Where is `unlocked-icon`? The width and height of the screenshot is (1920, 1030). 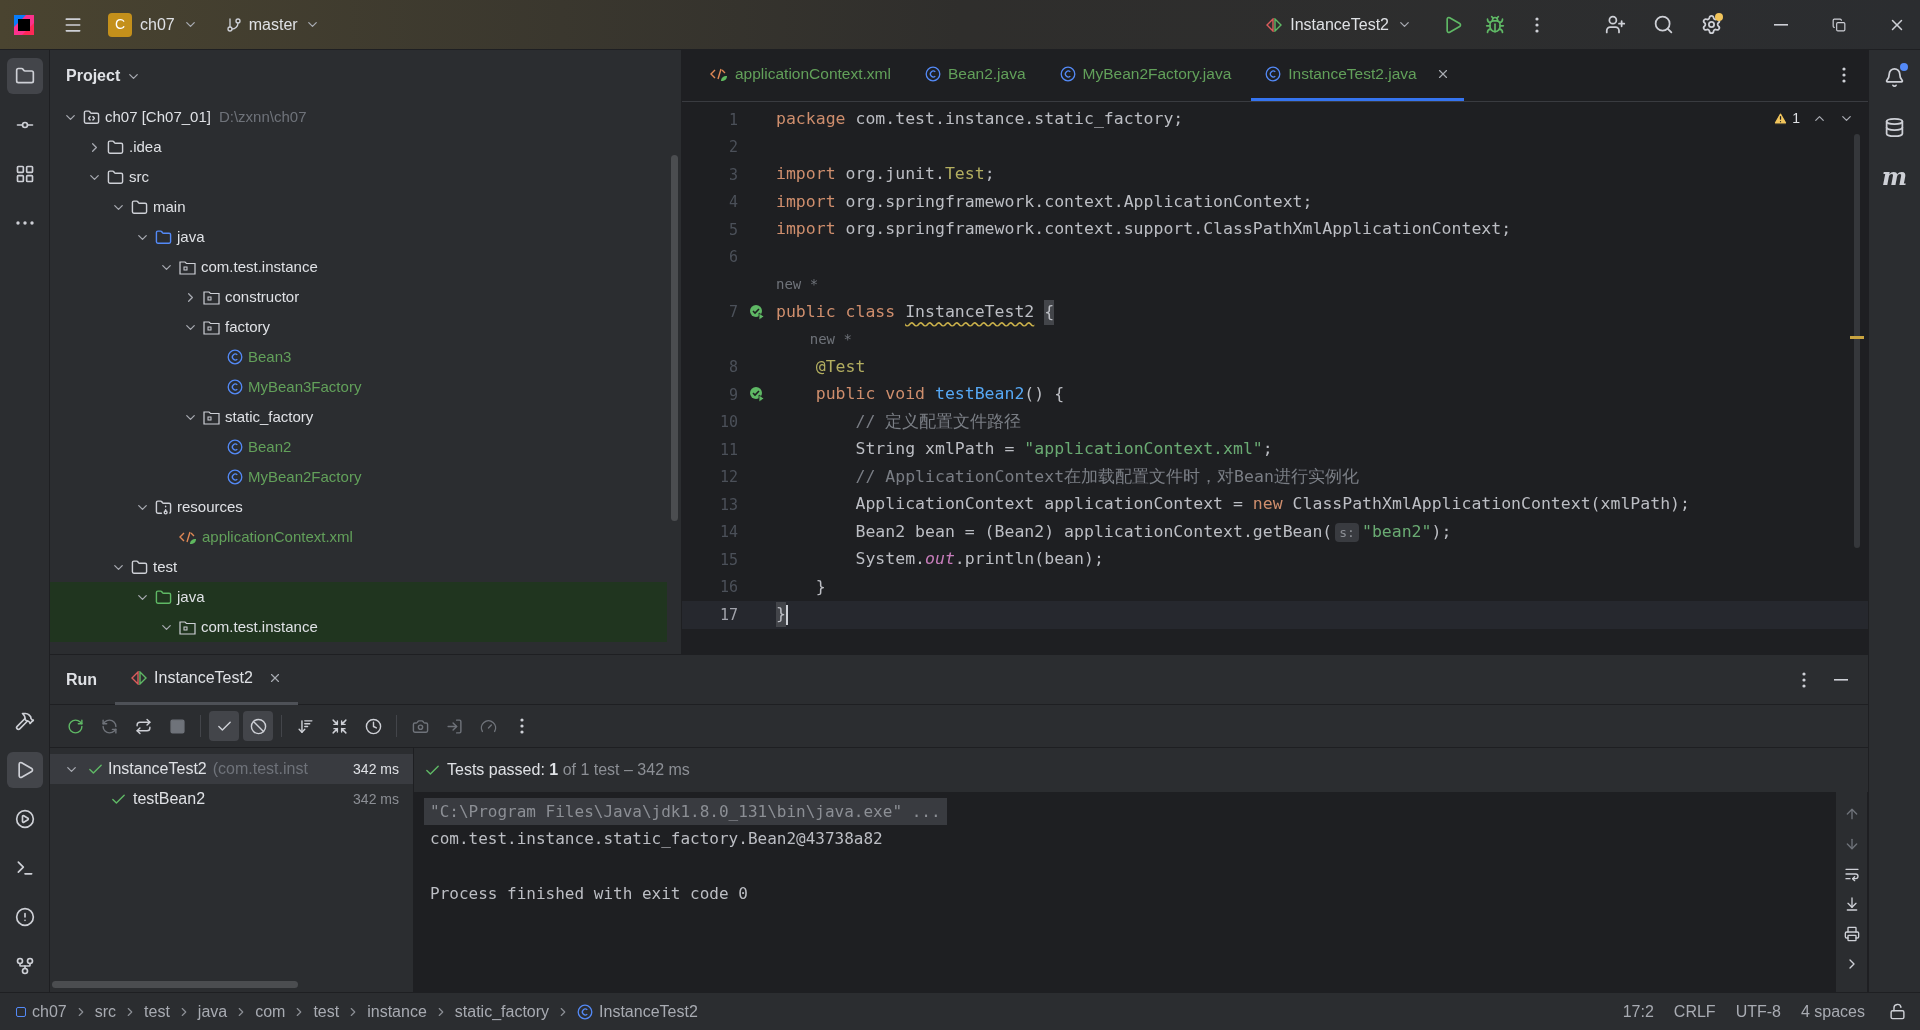 unlocked-icon is located at coordinates (1897, 1011).